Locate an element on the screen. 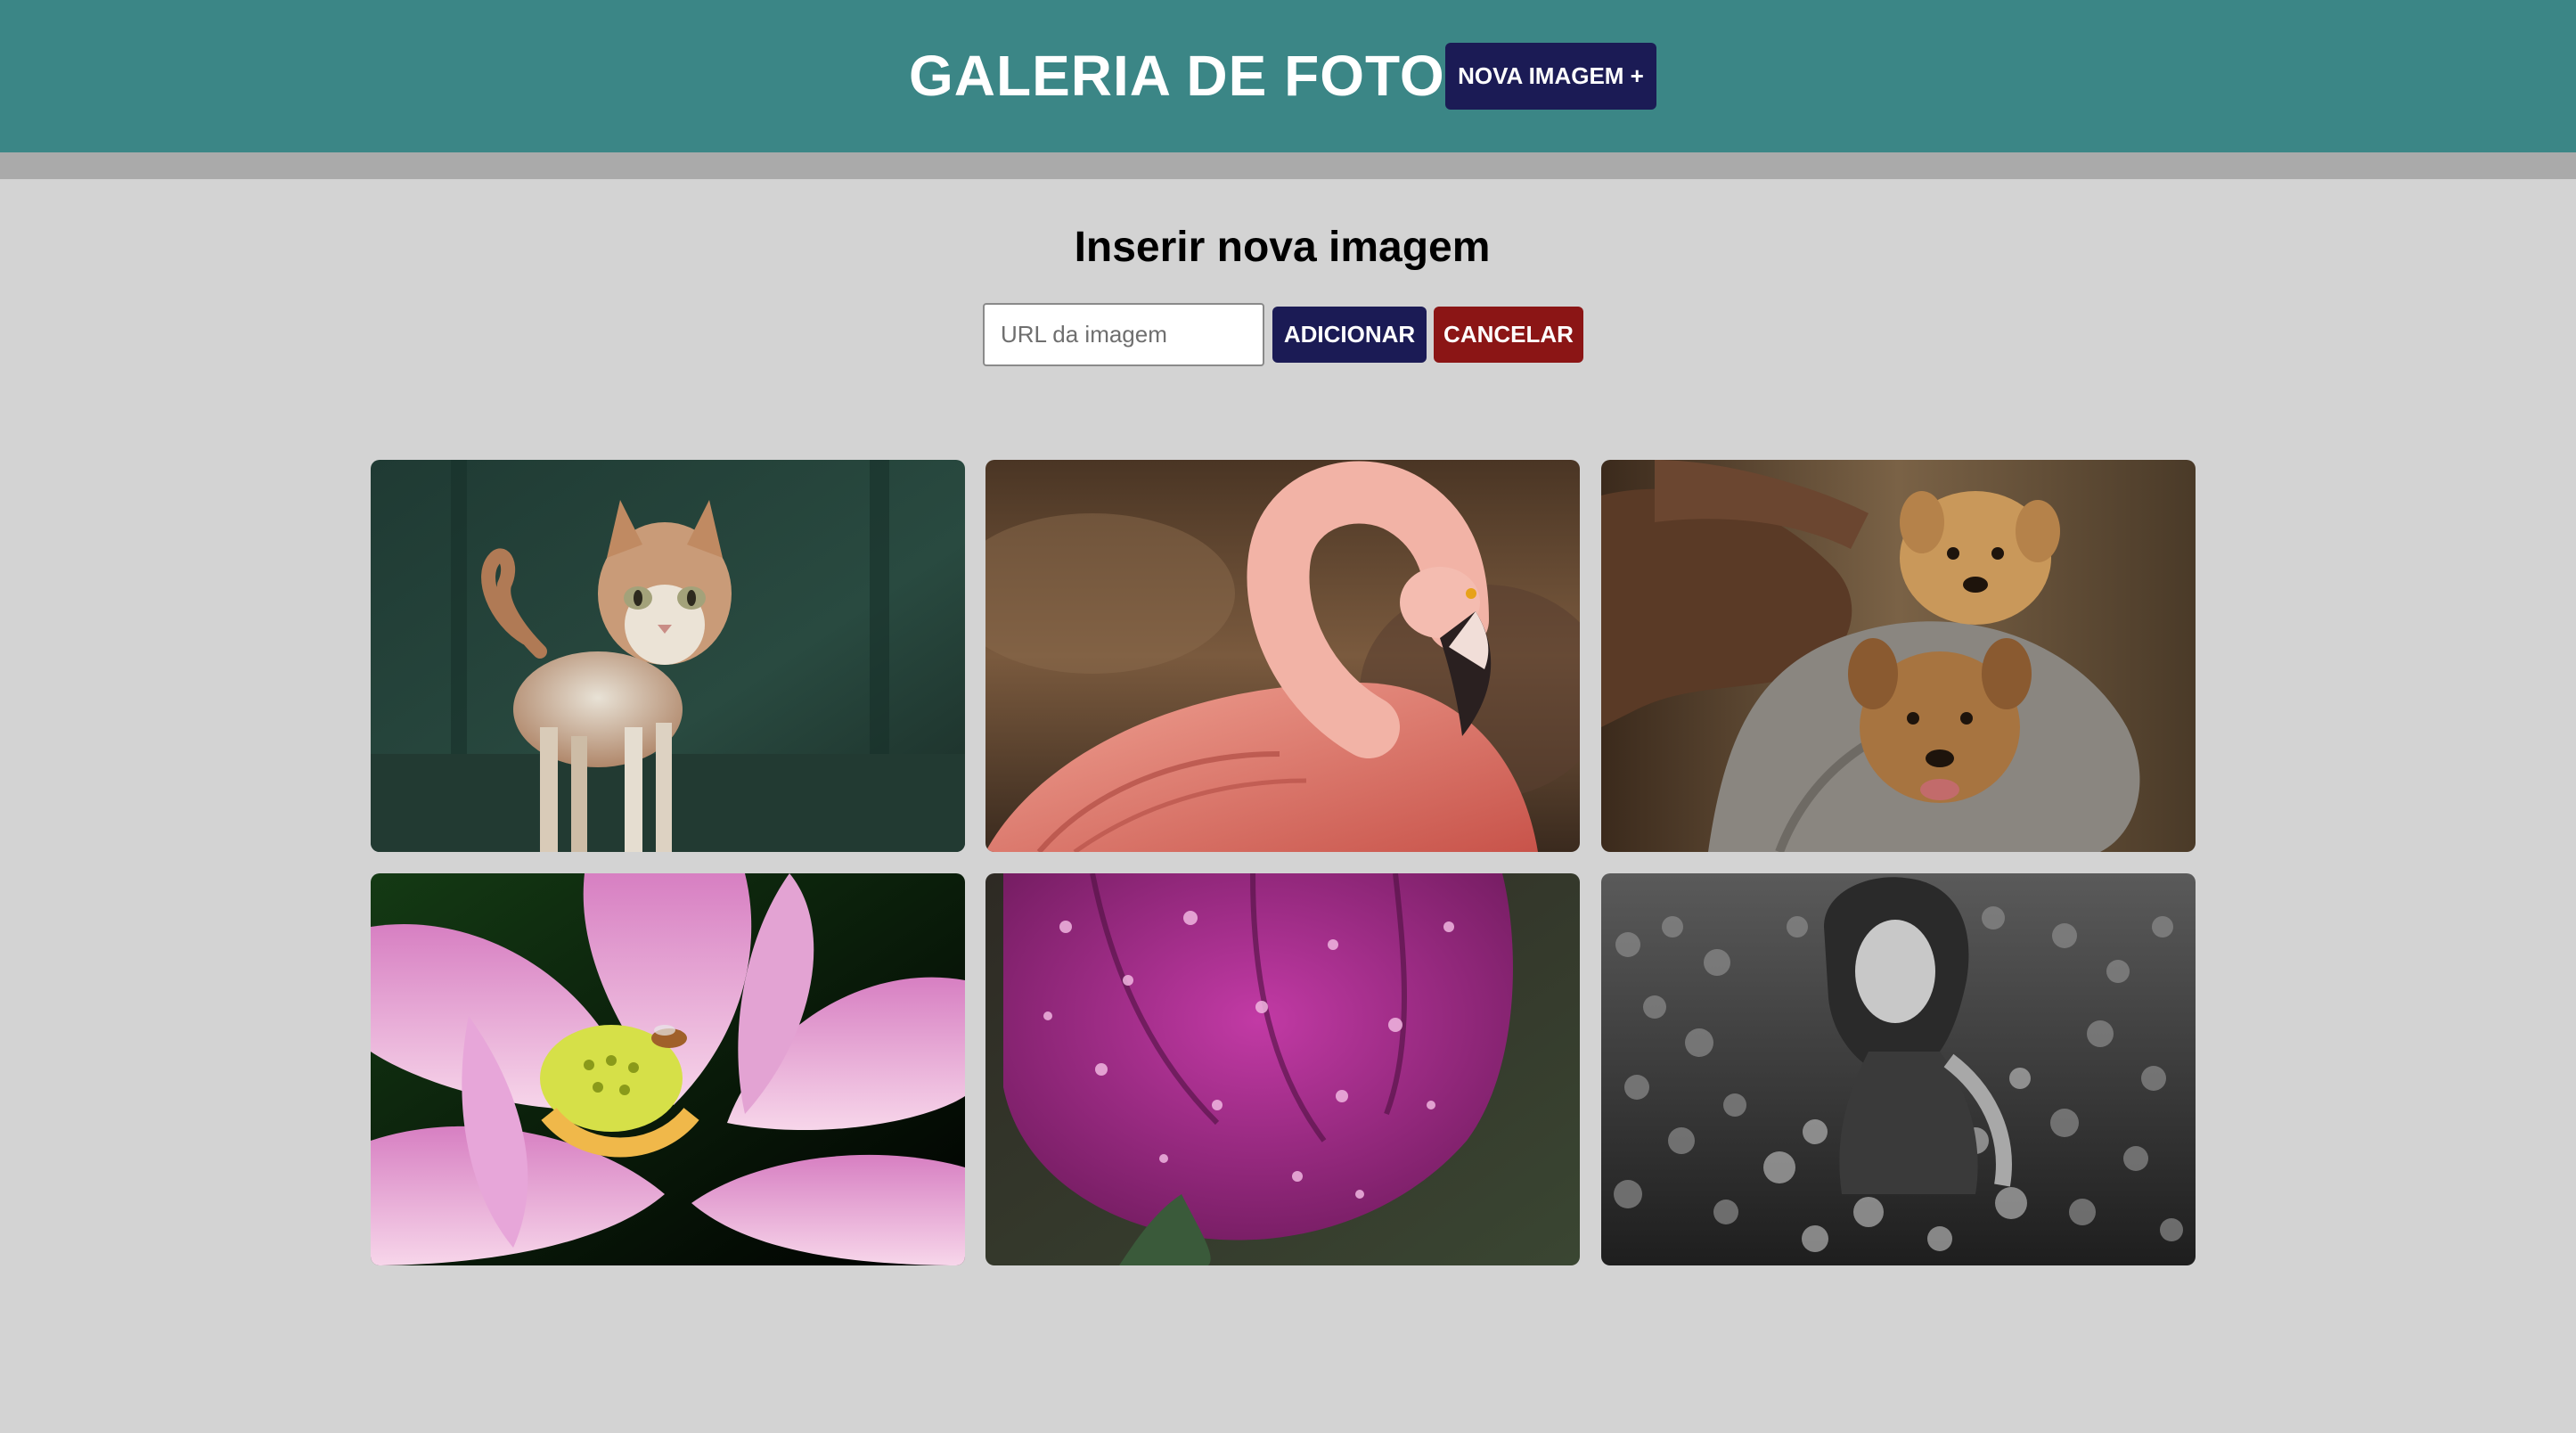 The height and width of the screenshot is (1433, 2576). image-url-input is located at coordinates (1123, 334).